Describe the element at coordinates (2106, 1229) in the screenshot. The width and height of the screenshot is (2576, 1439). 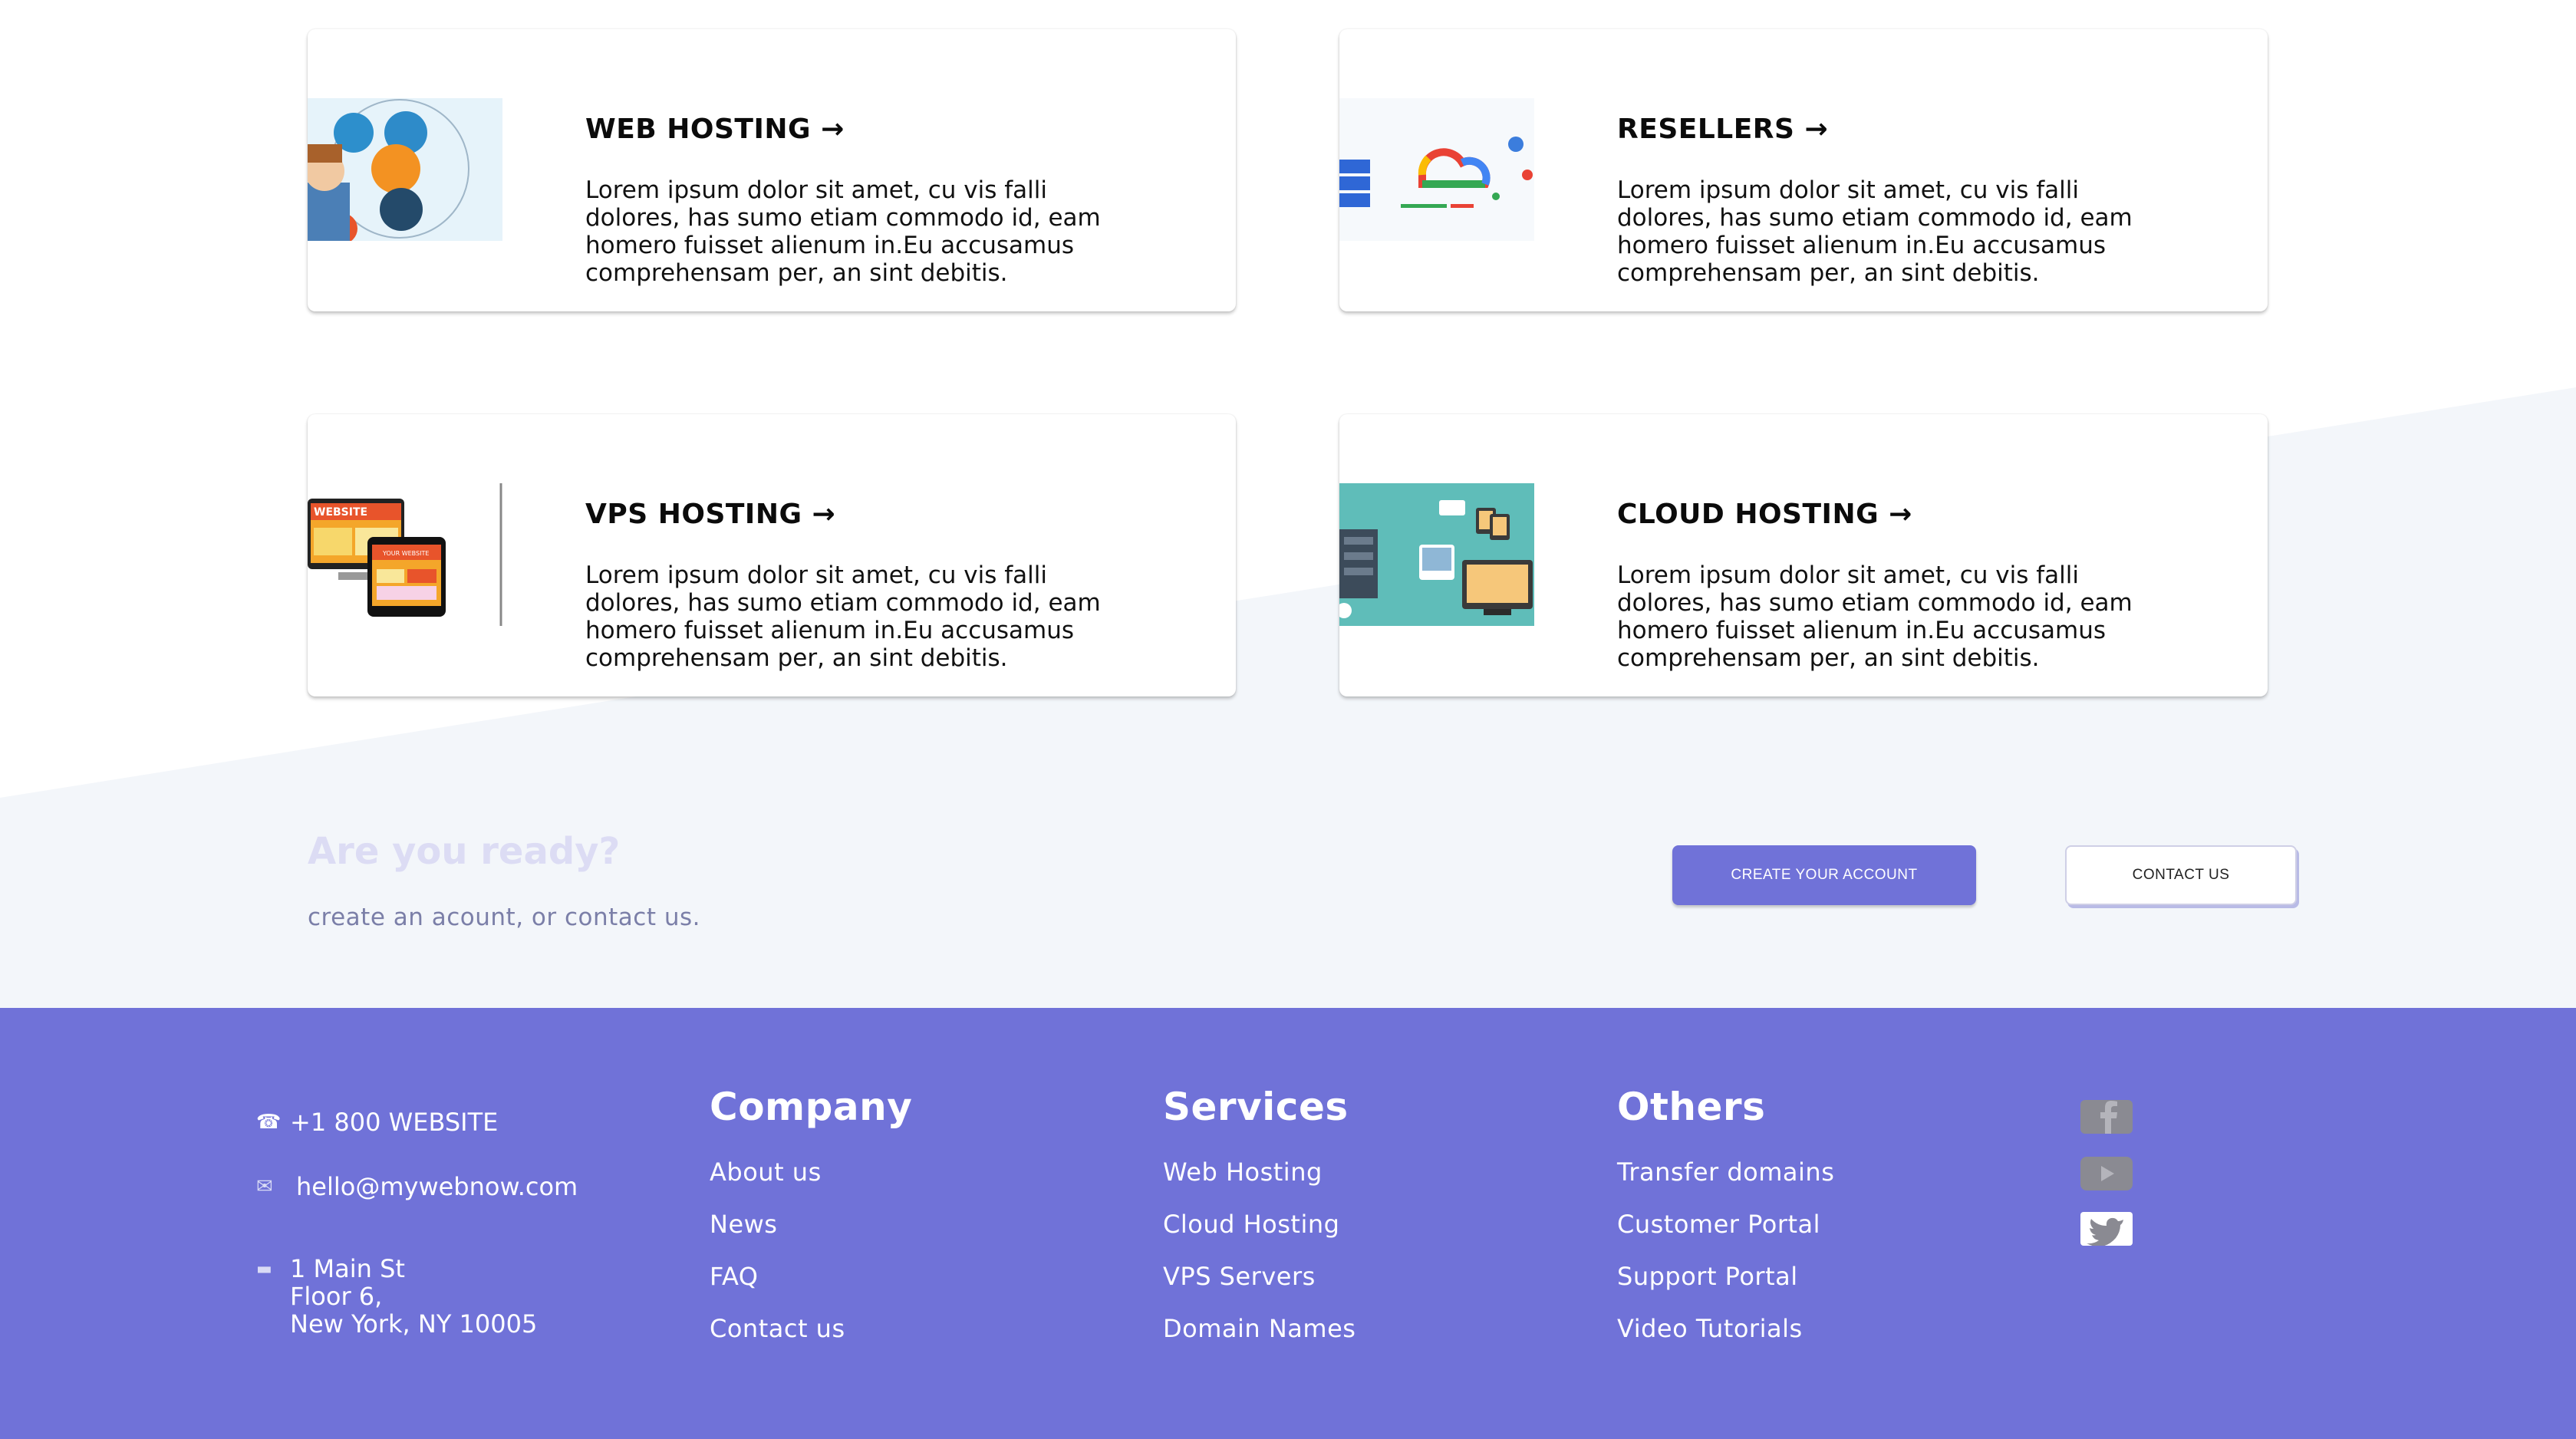
I see `twitter-icon` at that location.